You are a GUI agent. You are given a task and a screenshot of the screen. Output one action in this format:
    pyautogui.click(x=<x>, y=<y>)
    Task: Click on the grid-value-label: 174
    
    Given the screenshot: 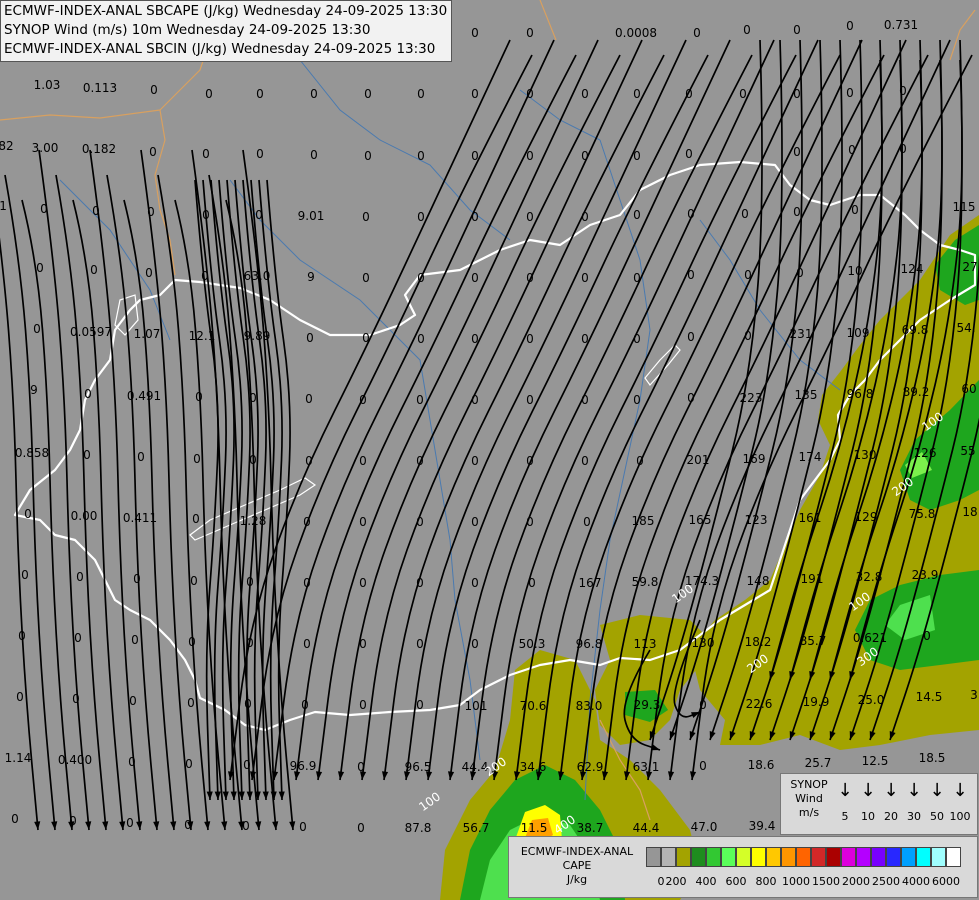 What is the action you would take?
    pyautogui.click(x=810, y=457)
    